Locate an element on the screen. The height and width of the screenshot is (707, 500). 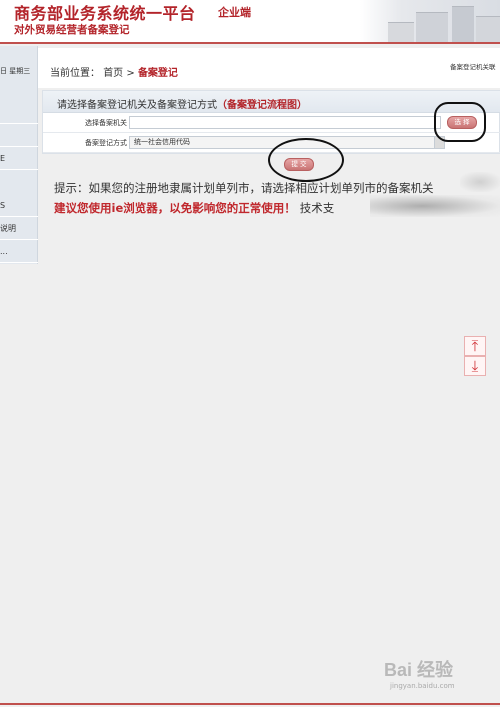
sidebar-date: 日 星期三 is located at coordinates (15, 71).